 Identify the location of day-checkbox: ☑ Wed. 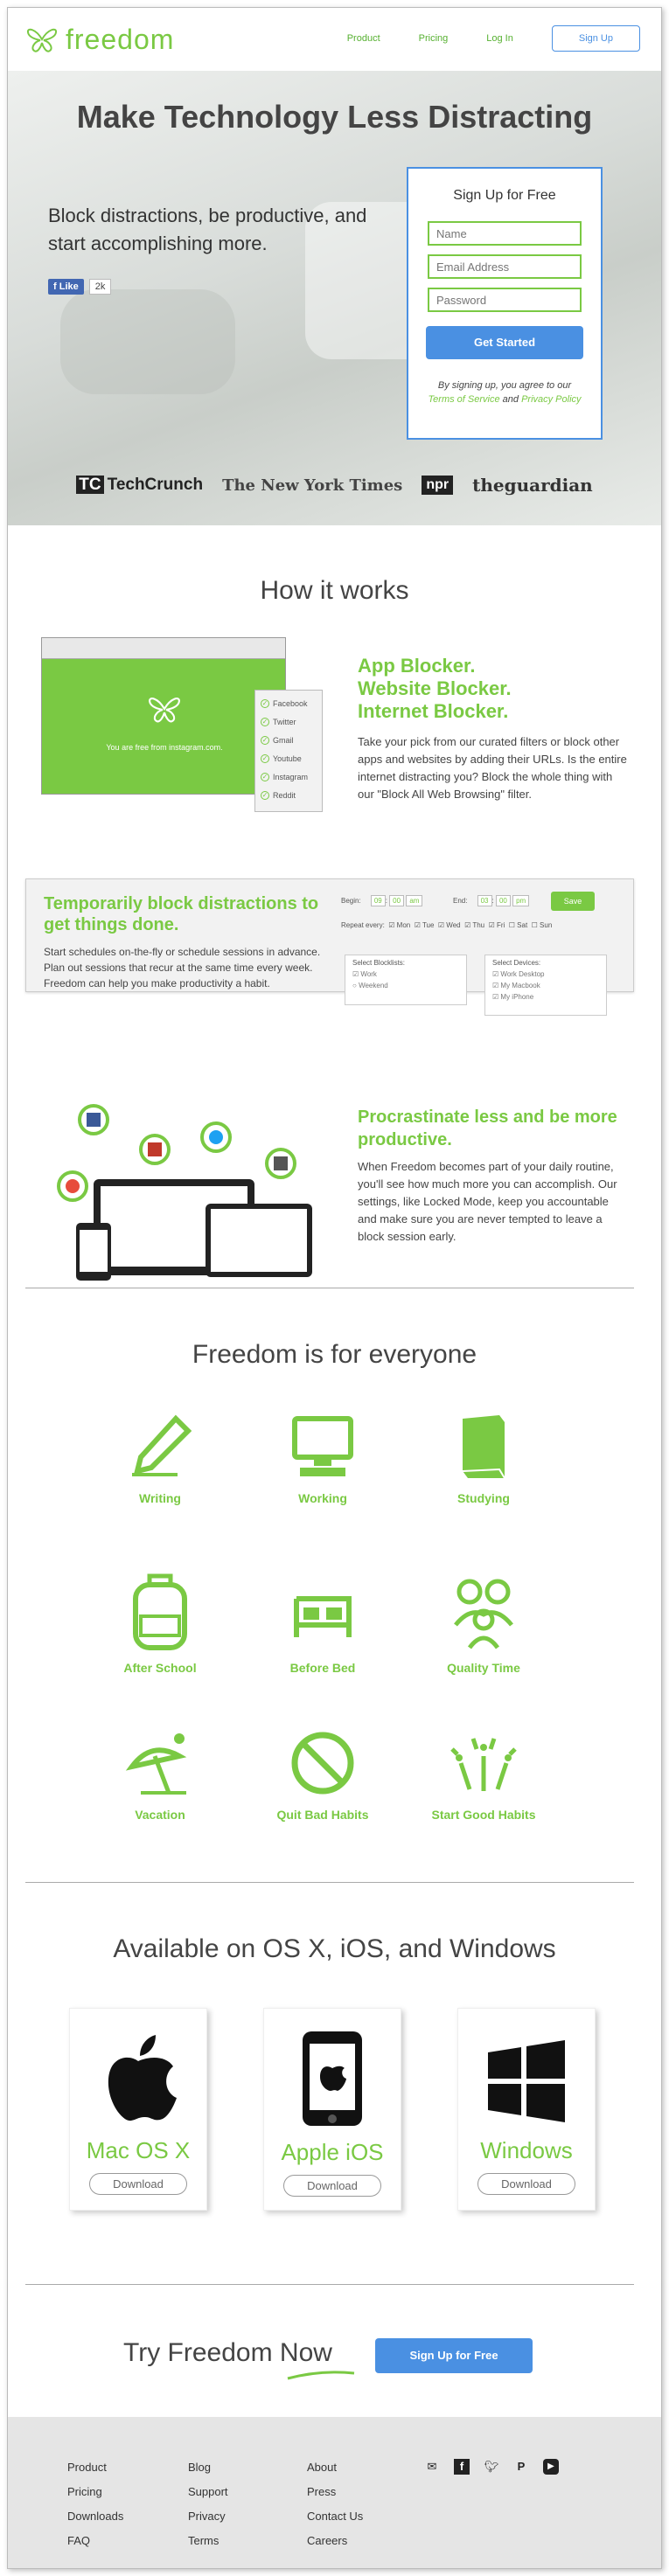
(449, 925).